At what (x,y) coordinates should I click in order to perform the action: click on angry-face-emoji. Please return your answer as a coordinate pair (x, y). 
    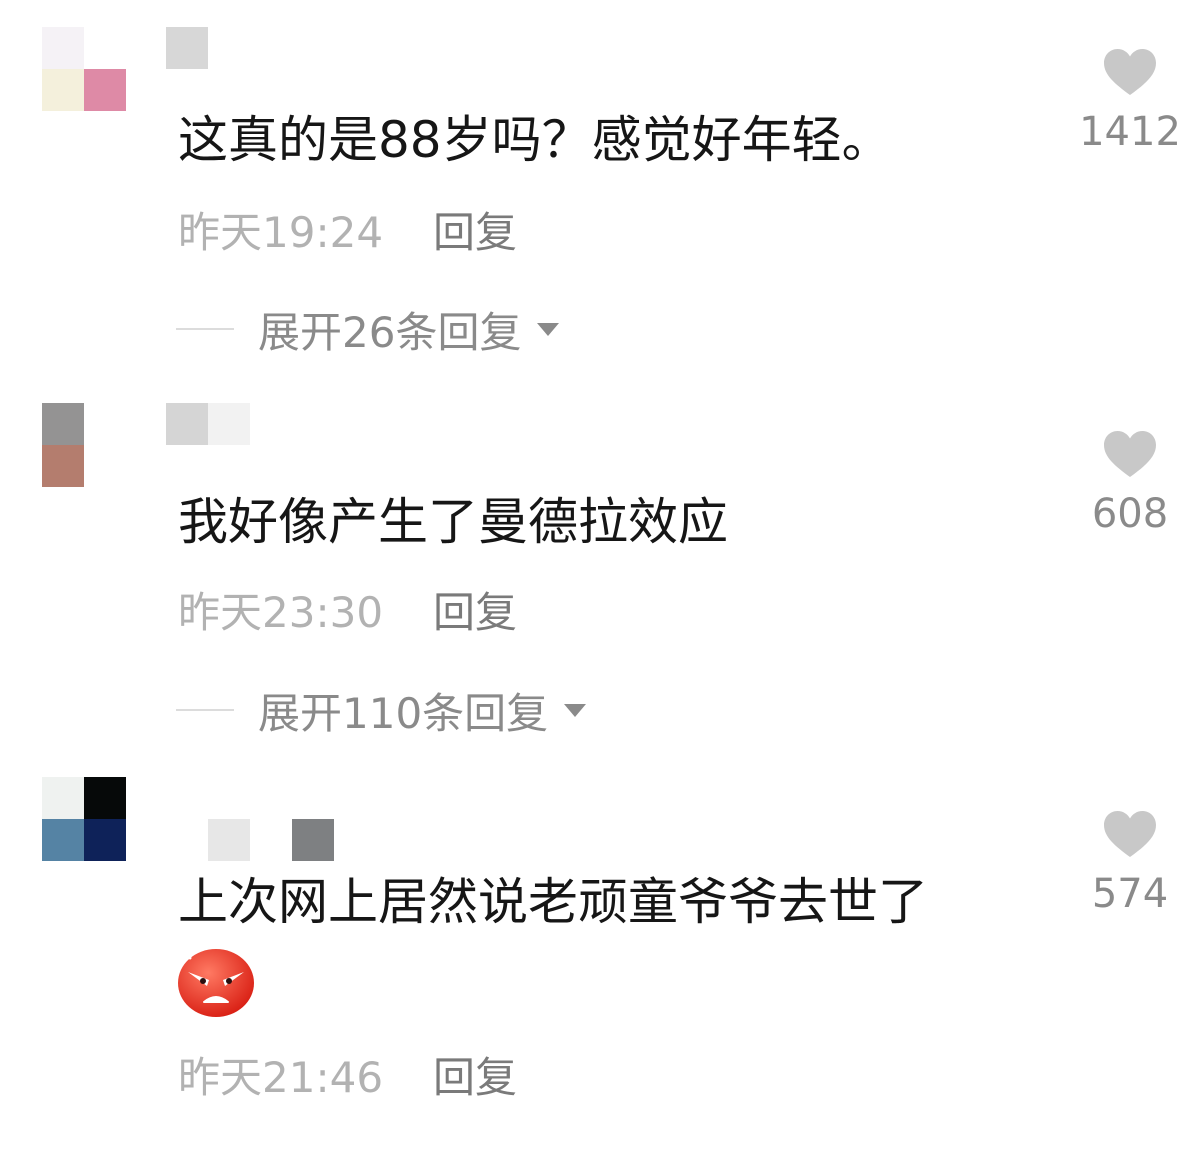
    Looking at the image, I should click on (216, 983).